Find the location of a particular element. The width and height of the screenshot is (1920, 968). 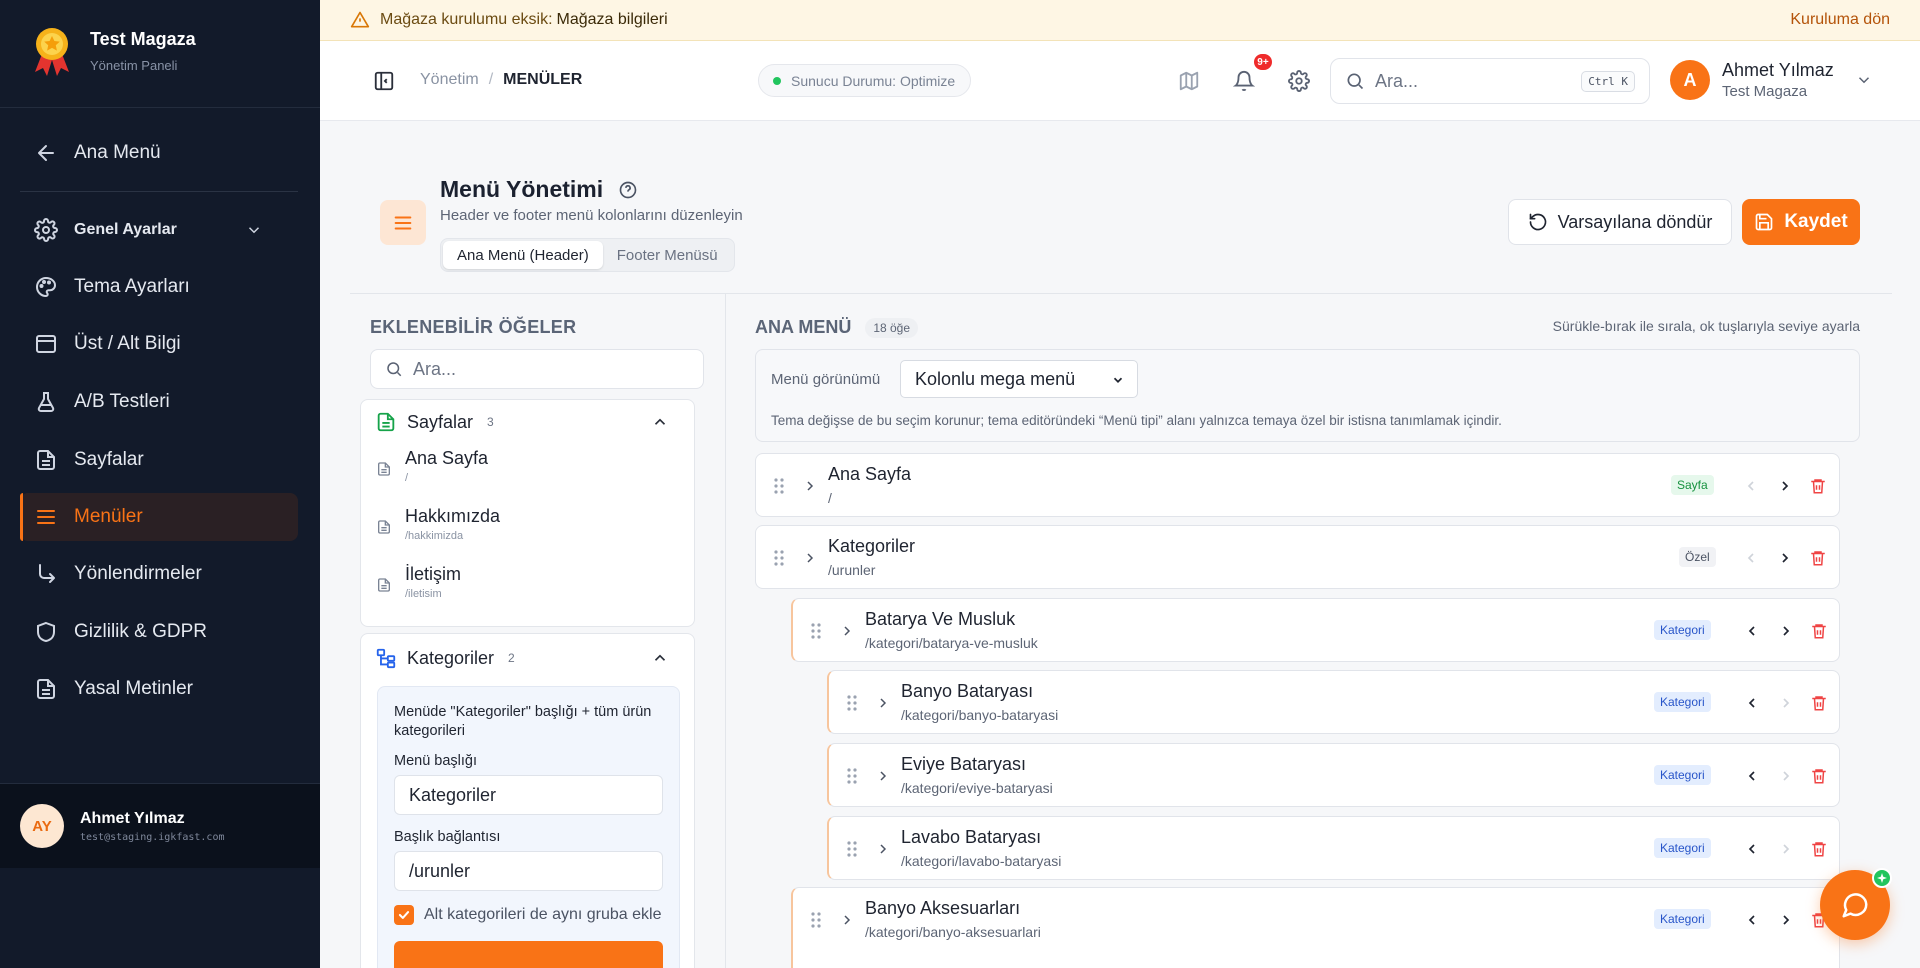

sidebar-item-pages: Sayfalar is located at coordinates (159, 460).